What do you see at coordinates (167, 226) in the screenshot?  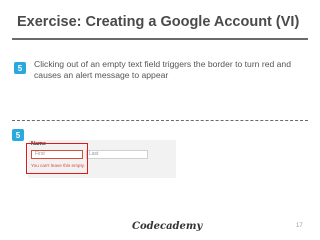 I see `codecademy-logo: Codecademy` at bounding box center [167, 226].